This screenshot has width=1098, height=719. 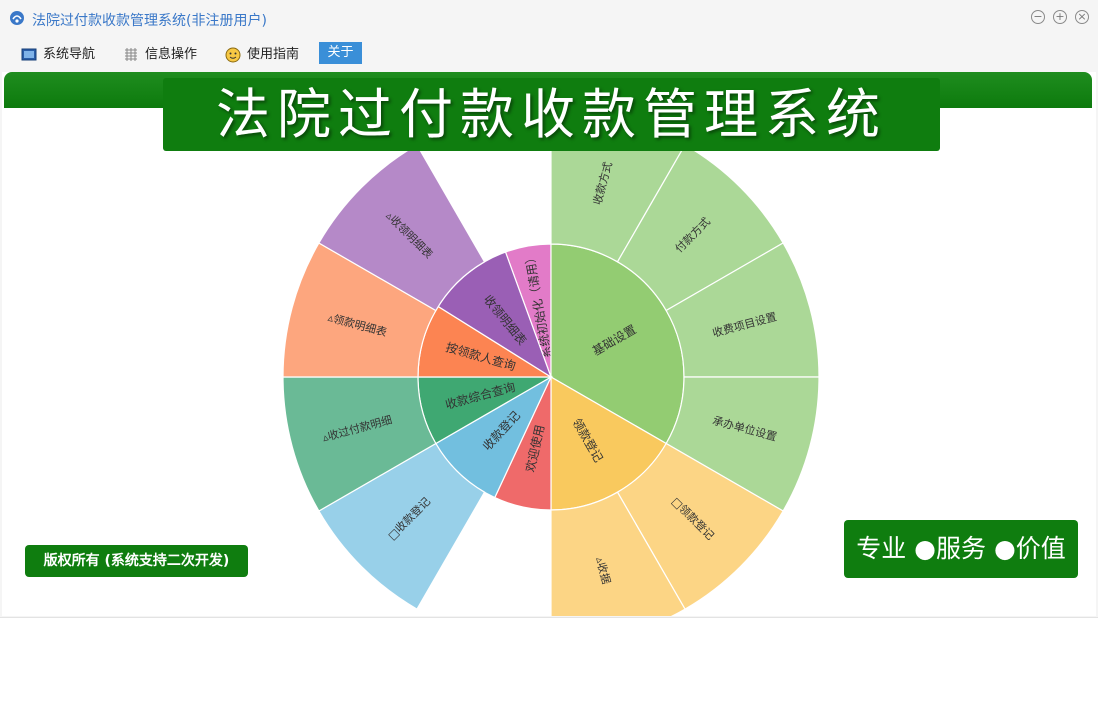 I want to click on monitor-icon, so click(x=29, y=54).